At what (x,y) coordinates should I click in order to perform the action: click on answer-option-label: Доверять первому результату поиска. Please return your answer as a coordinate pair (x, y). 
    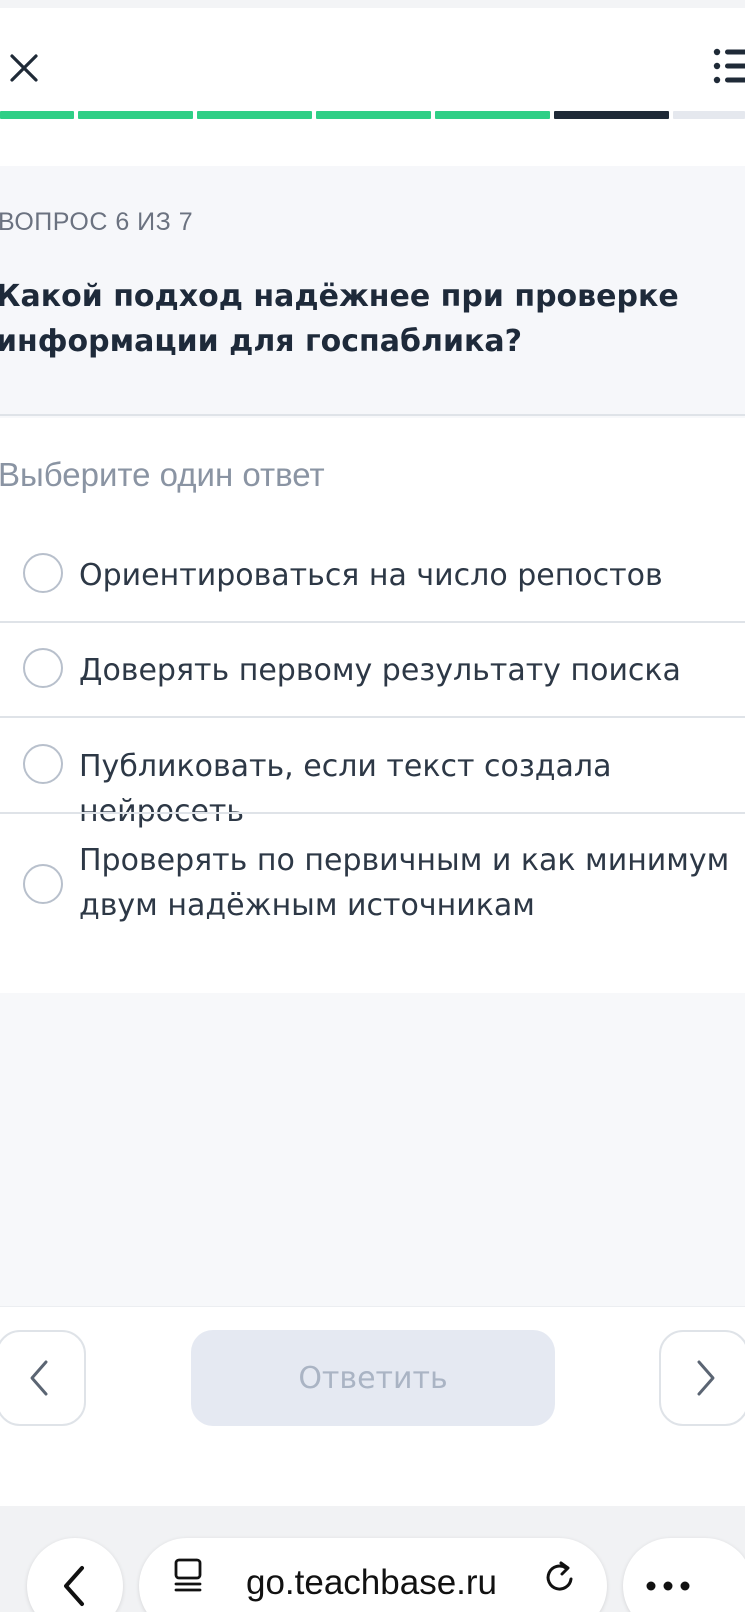
    Looking at the image, I should click on (380, 670).